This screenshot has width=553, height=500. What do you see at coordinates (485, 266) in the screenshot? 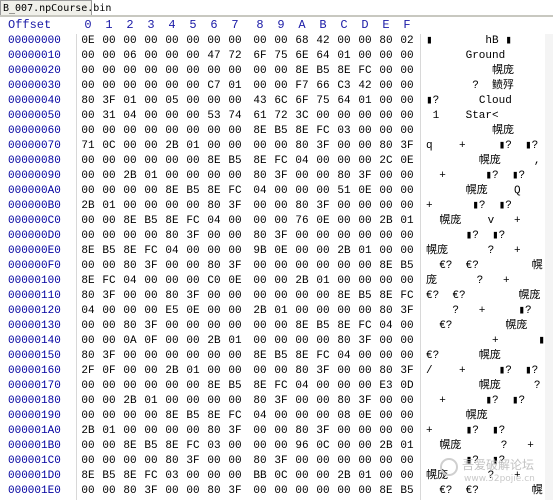
I see `text-preview: €? €? 幌` at bounding box center [485, 266].